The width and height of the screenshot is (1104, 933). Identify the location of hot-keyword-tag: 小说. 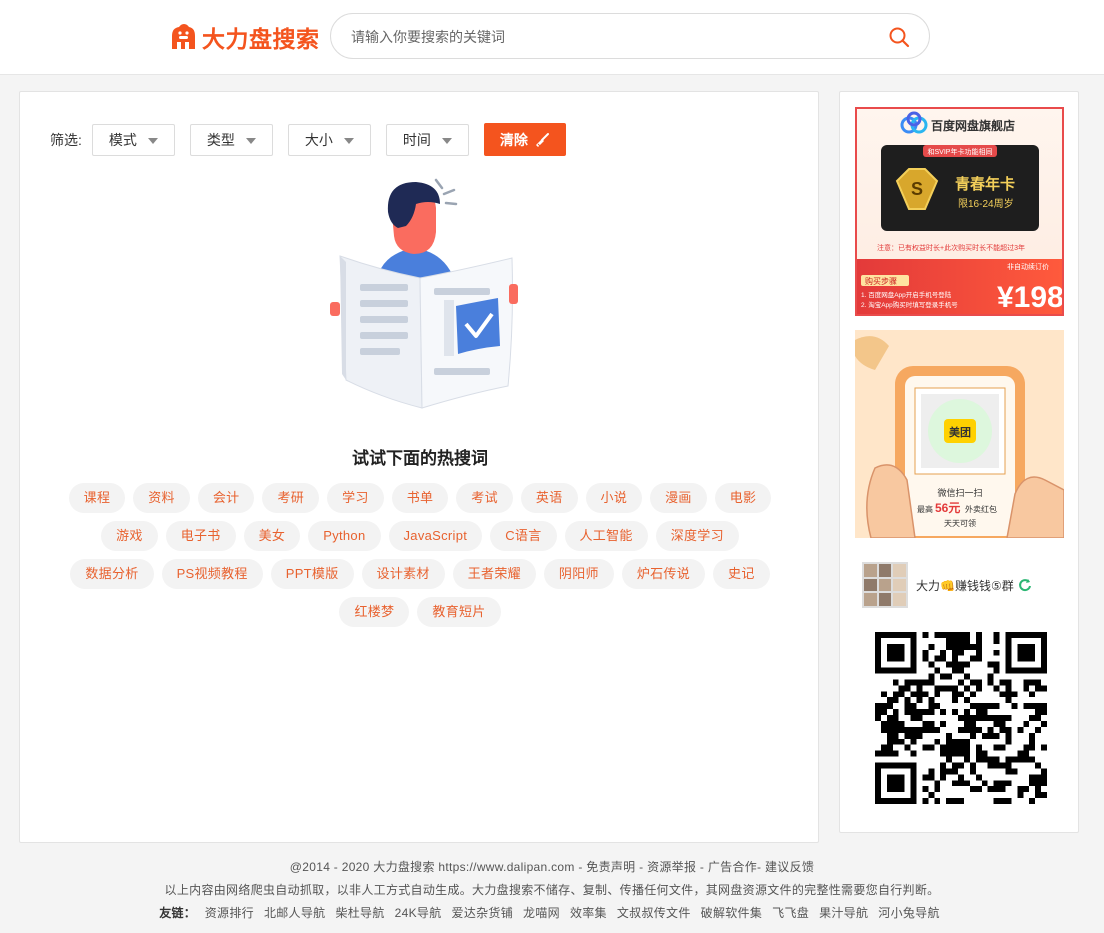
(614, 498).